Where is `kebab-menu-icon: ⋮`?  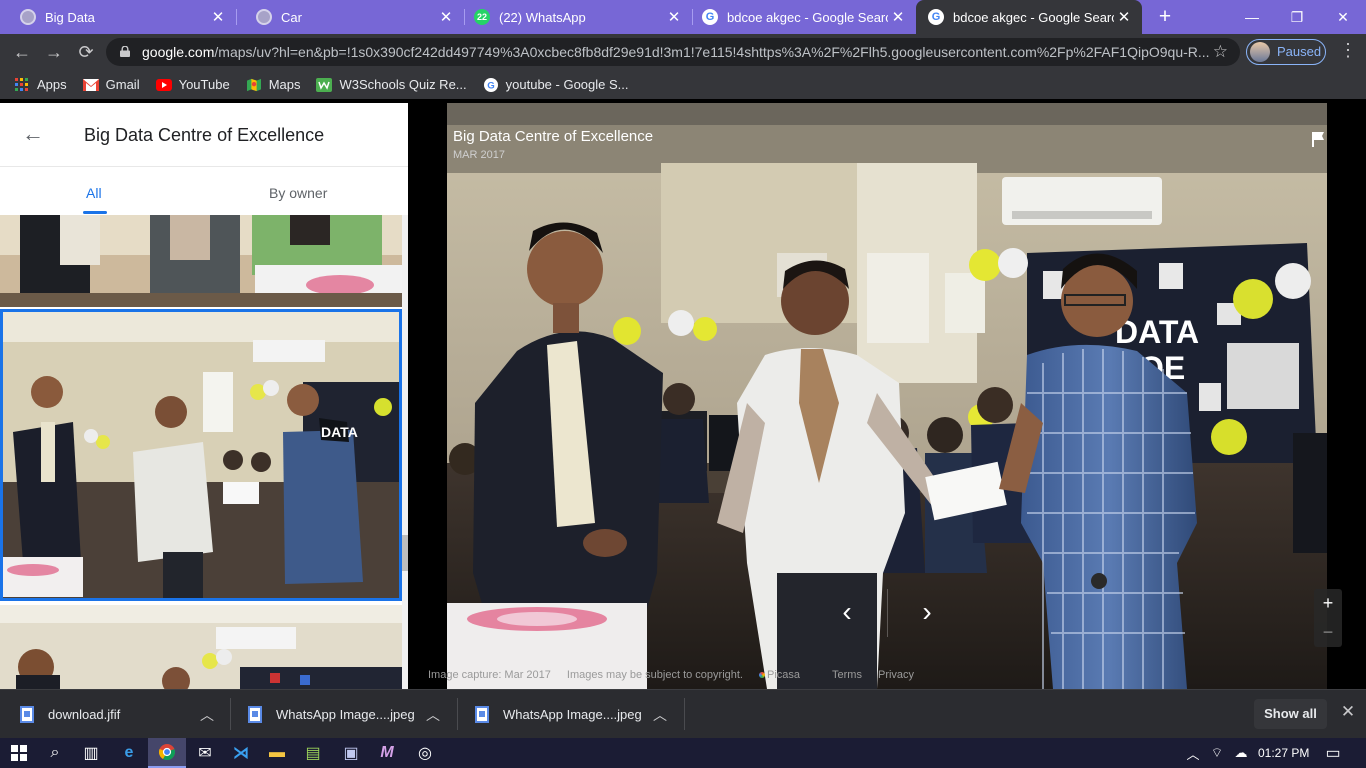
kebab-menu-icon: ⋮ is located at coordinates (1348, 50).